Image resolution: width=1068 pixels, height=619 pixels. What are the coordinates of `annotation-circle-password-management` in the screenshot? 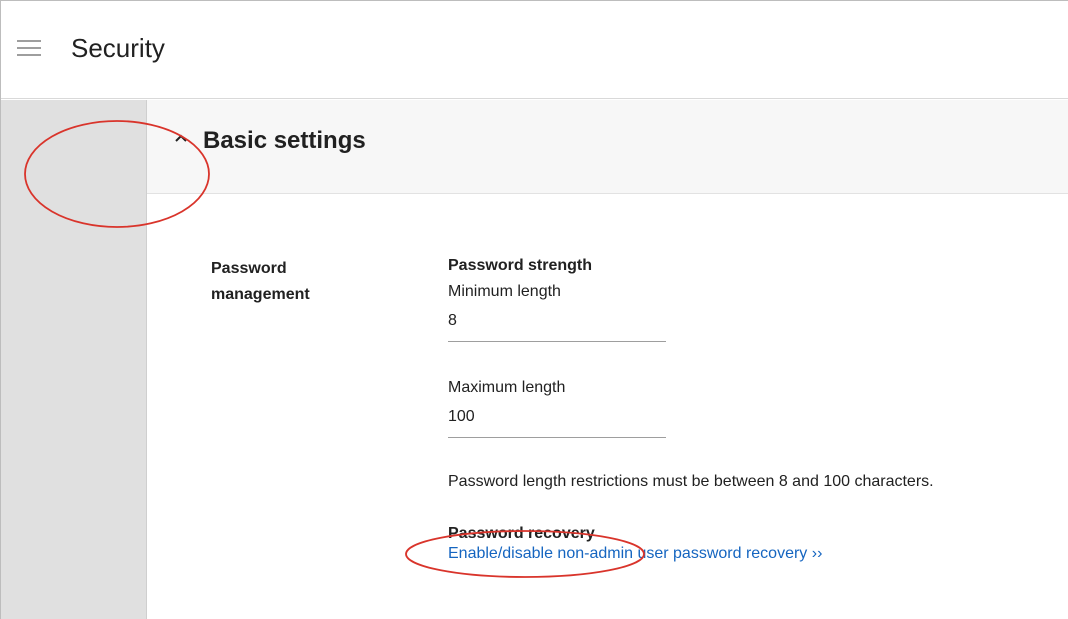 It's located at (117, 174).